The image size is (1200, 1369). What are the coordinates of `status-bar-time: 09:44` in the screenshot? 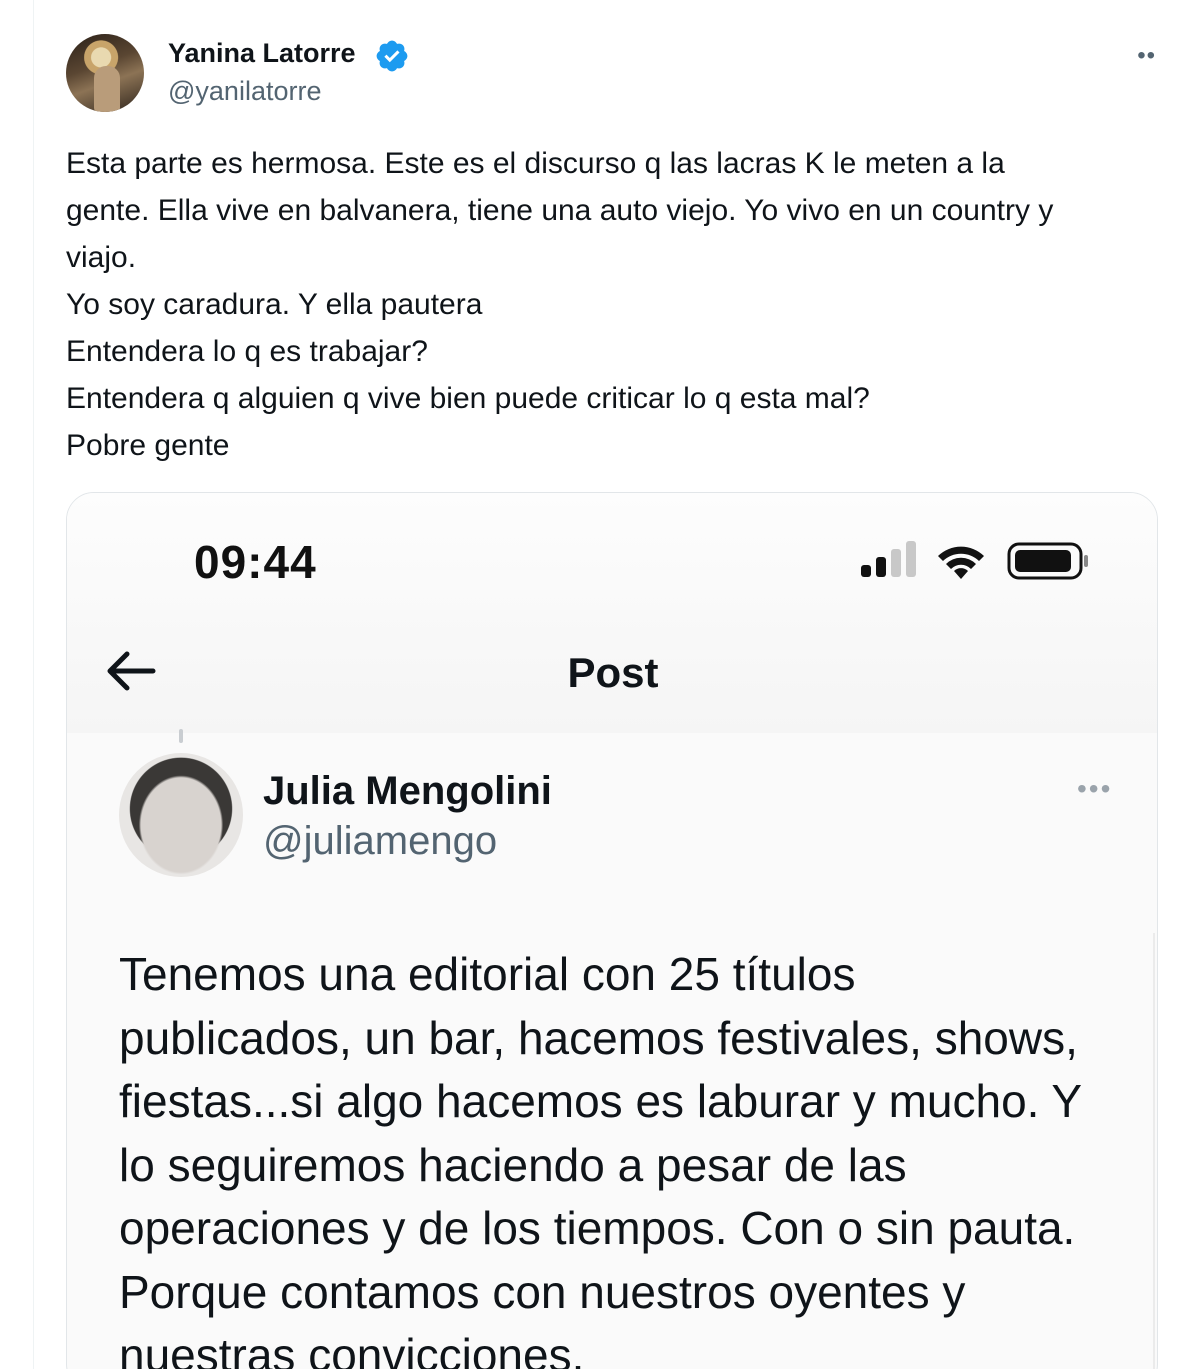 It's located at (255, 562).